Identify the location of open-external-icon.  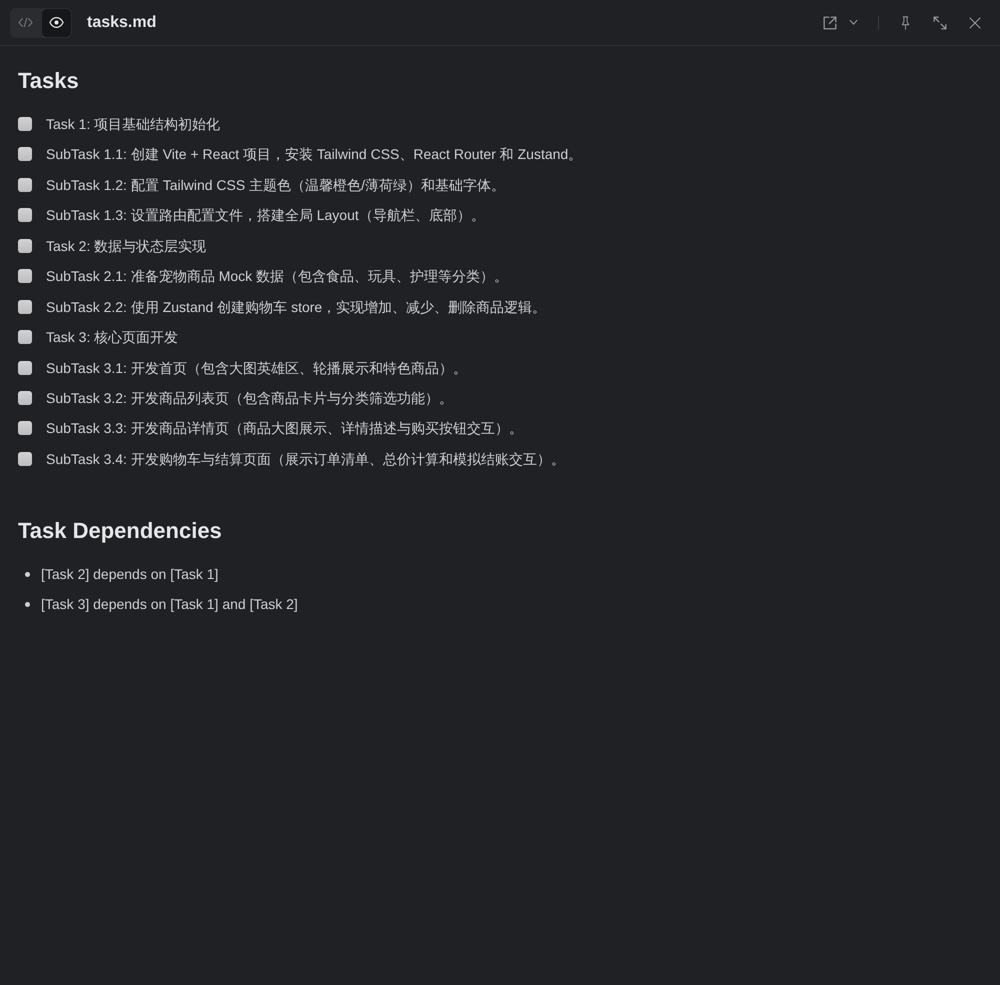
(830, 23).